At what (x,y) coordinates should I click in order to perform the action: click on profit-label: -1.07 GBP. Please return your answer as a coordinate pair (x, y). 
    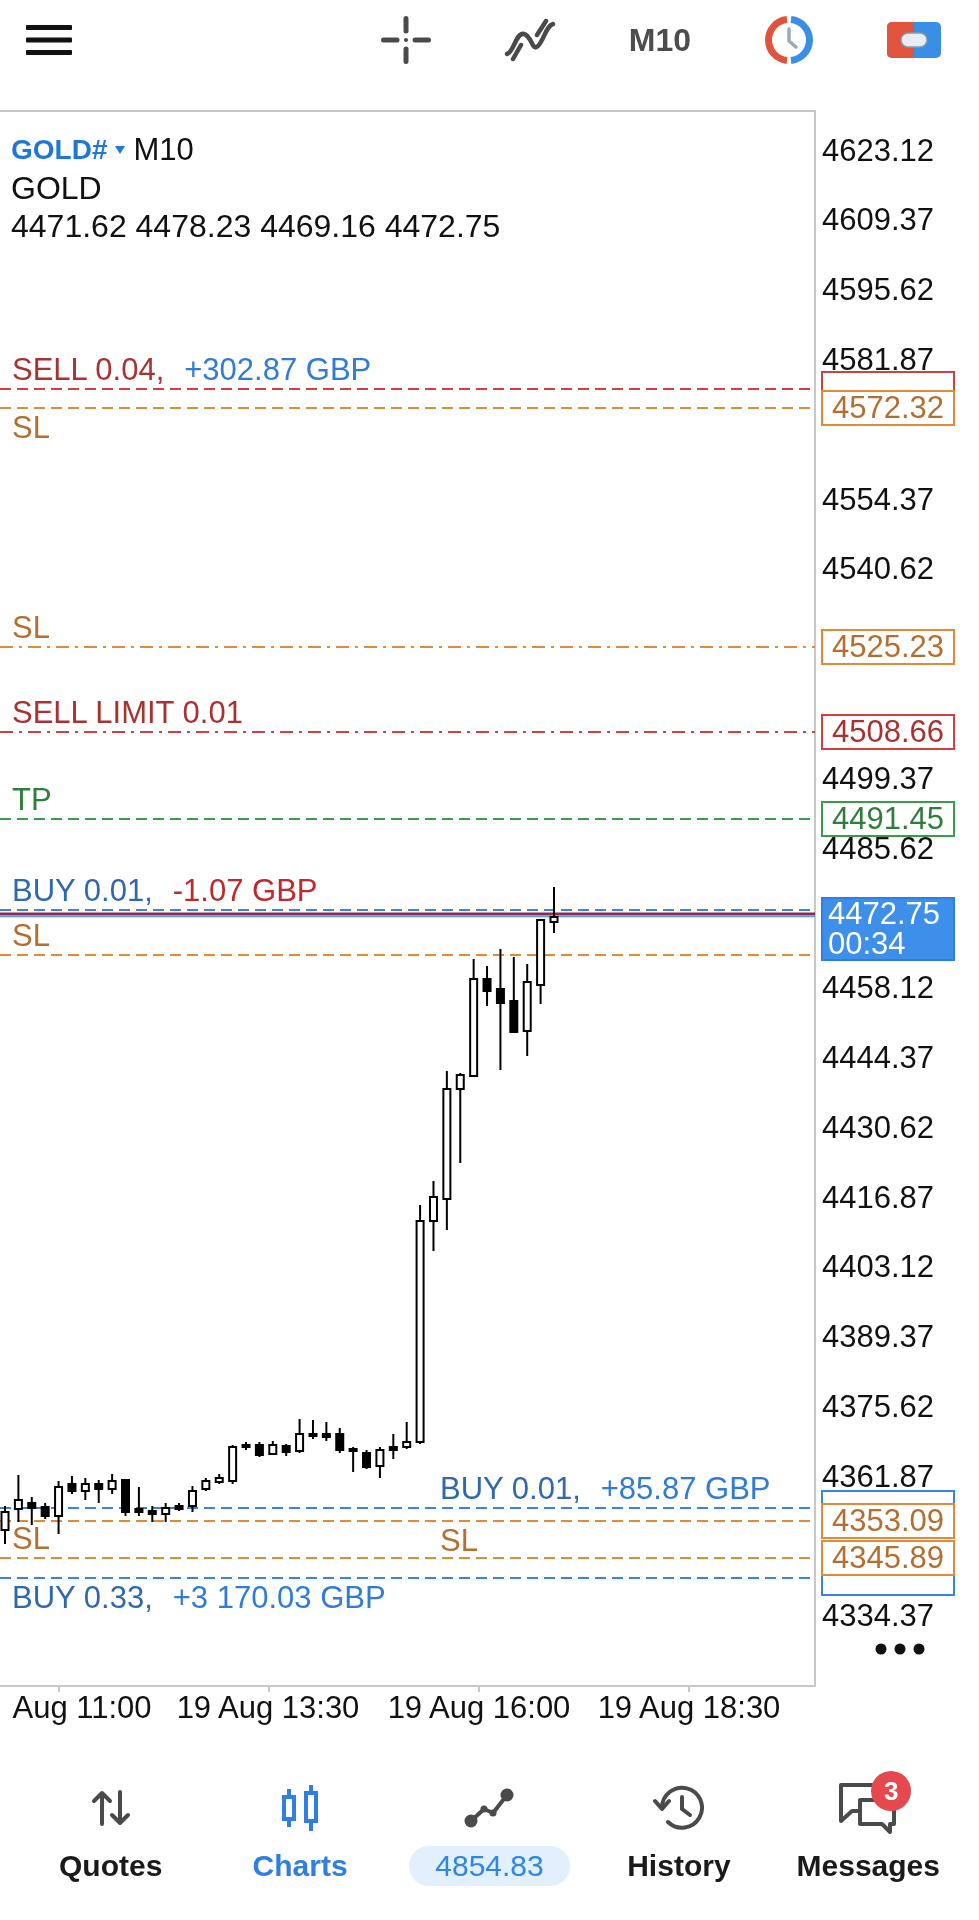
    Looking at the image, I should click on (245, 890).